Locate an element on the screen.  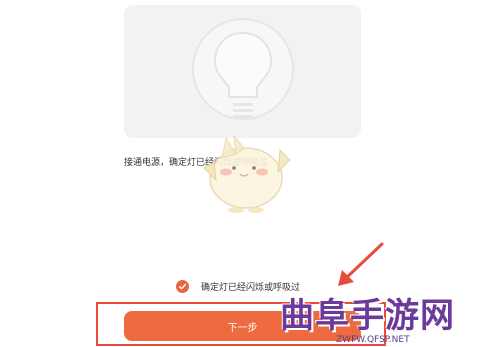
chick-mascot-icon is located at coordinates (247, 173).